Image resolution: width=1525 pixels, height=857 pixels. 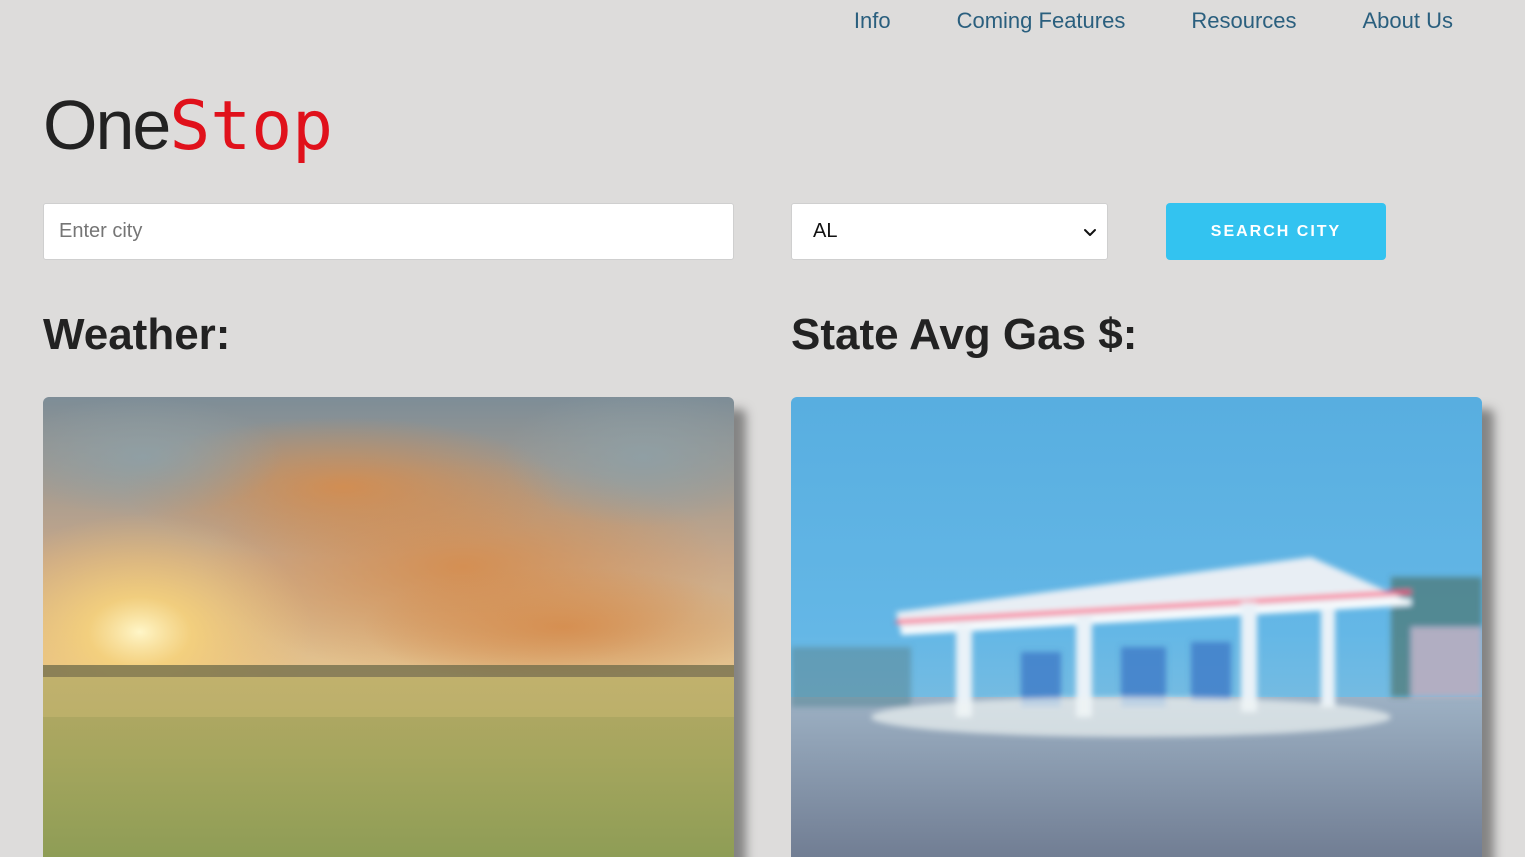 What do you see at coordinates (1041, 21) in the screenshot?
I see `nav-link-coming-features: Coming Features` at bounding box center [1041, 21].